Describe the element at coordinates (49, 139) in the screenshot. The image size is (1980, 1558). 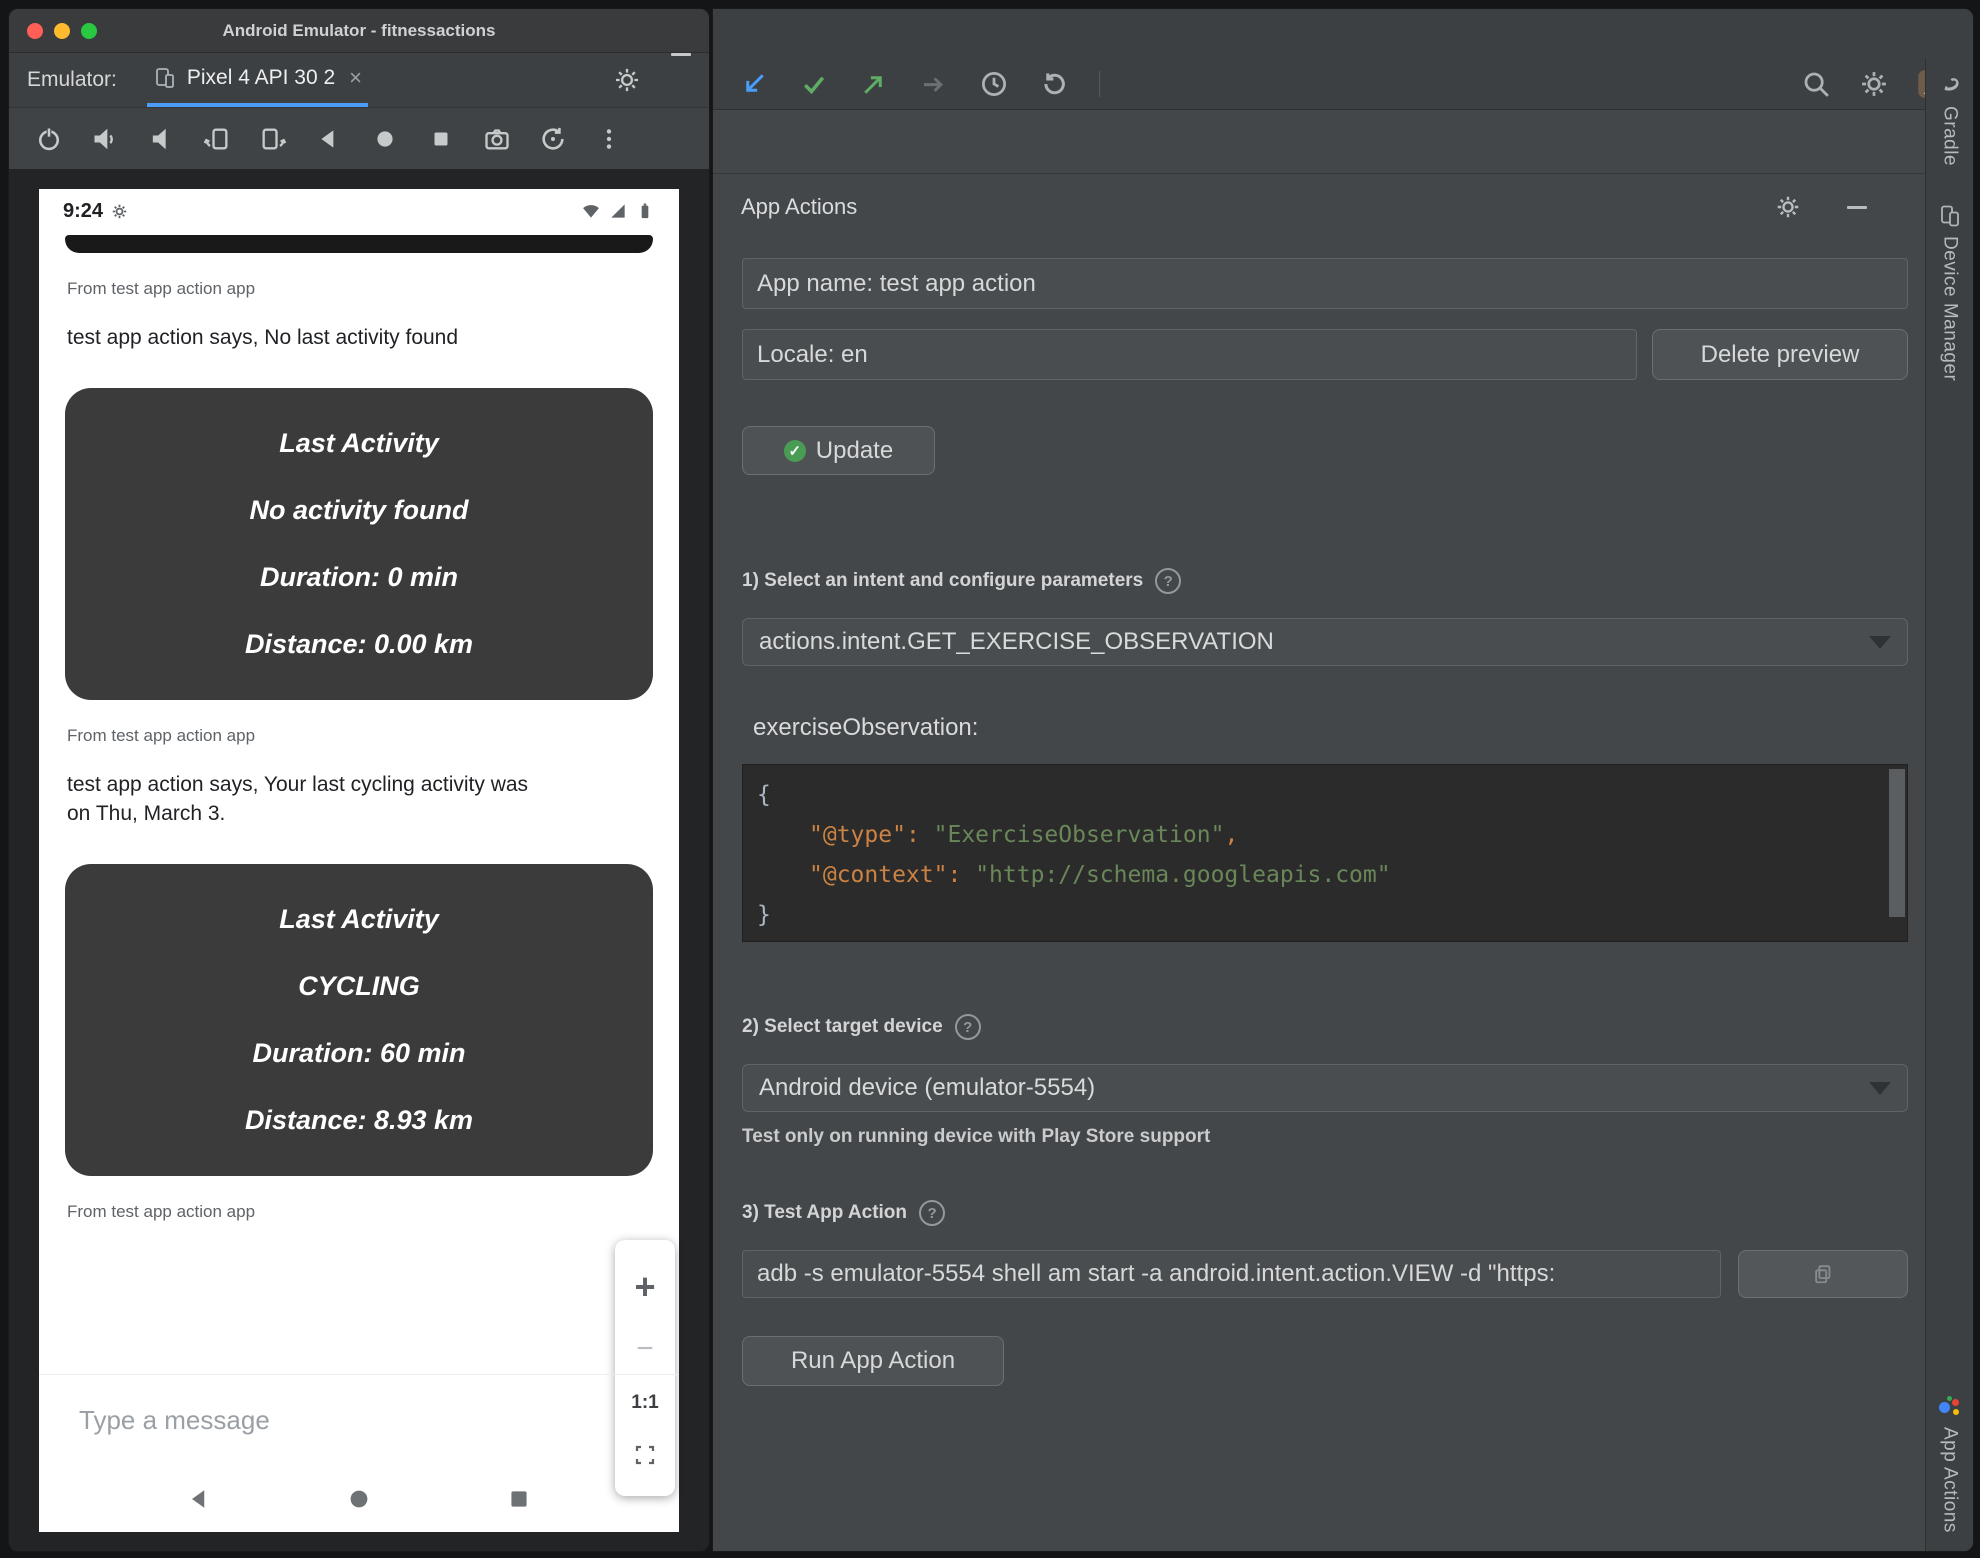
I see `power-icon` at that location.